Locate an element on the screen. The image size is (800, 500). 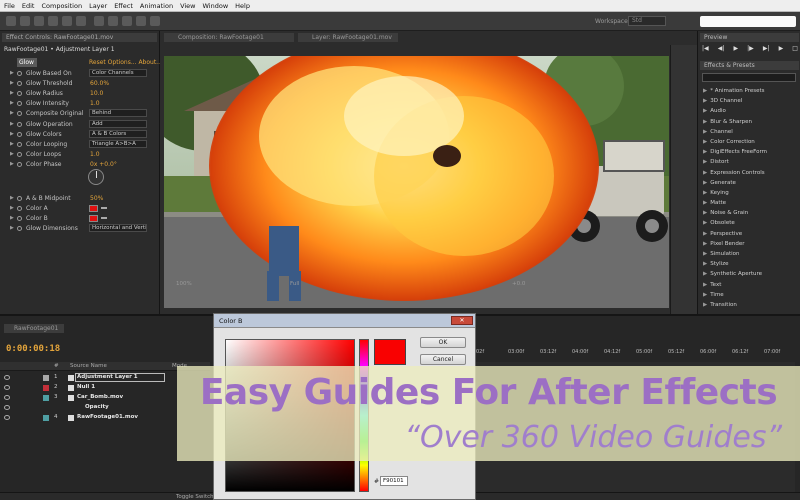
effect-prop-value: 60.0% is located at coordinates (99, 83).